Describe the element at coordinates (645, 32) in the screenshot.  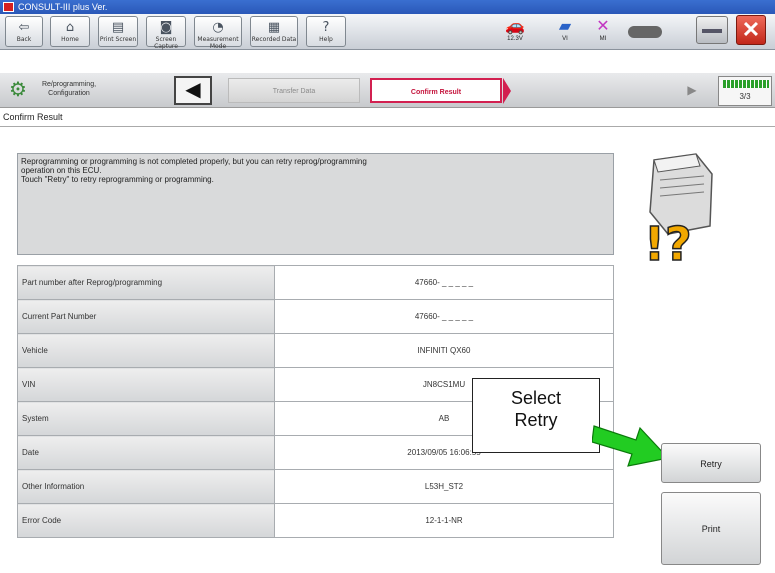
I see `connector-icon` at that location.